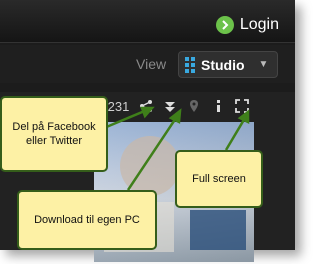  I want to click on location-pin-icon, so click(194, 106).